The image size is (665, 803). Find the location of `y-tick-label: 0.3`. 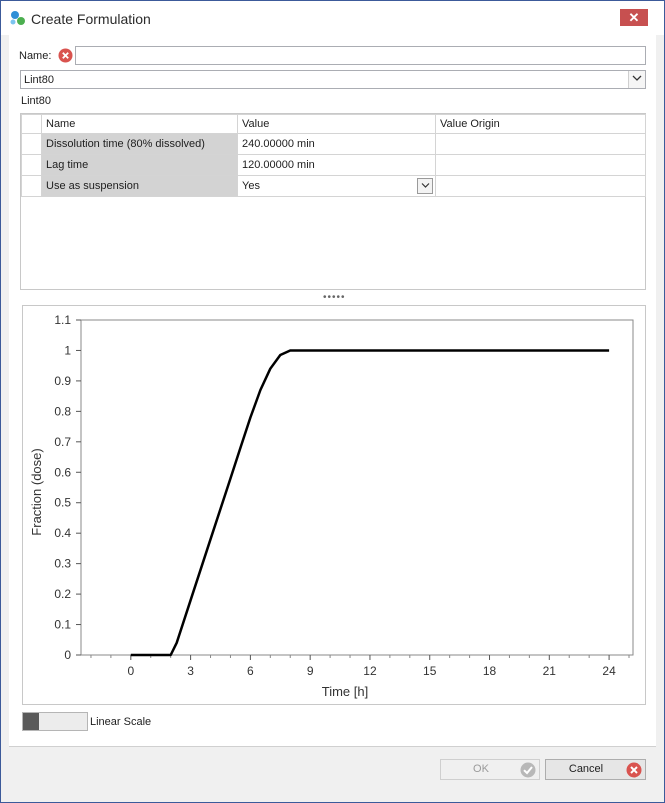

y-tick-label: 0.3 is located at coordinates (62, 564).